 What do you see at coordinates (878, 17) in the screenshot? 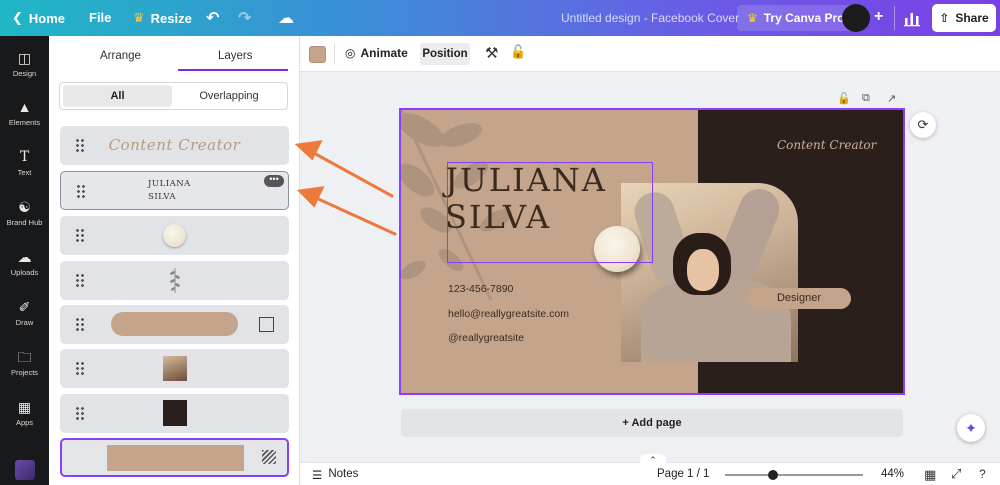
I see `plus-icon: +` at bounding box center [878, 17].